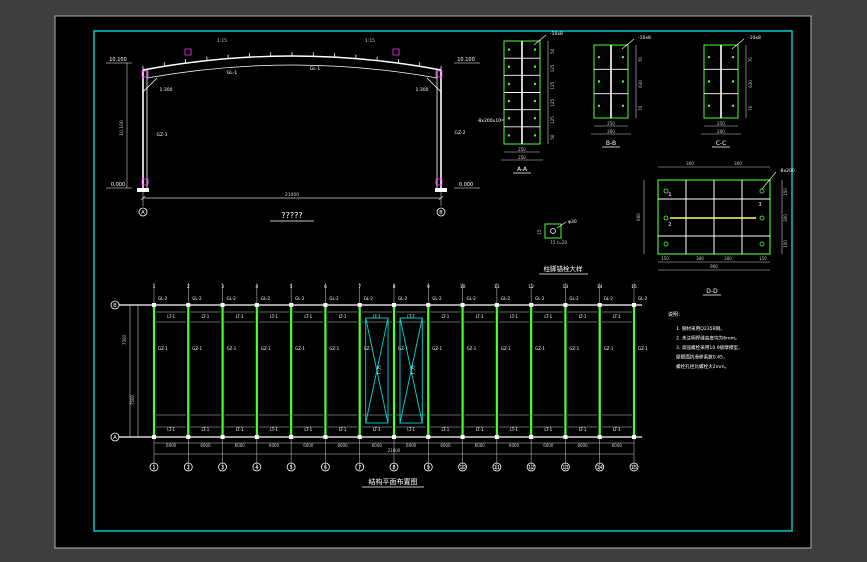  Describe the element at coordinates (370, 41) in the screenshot. I see `right-ridge-scale: 1:15` at that location.